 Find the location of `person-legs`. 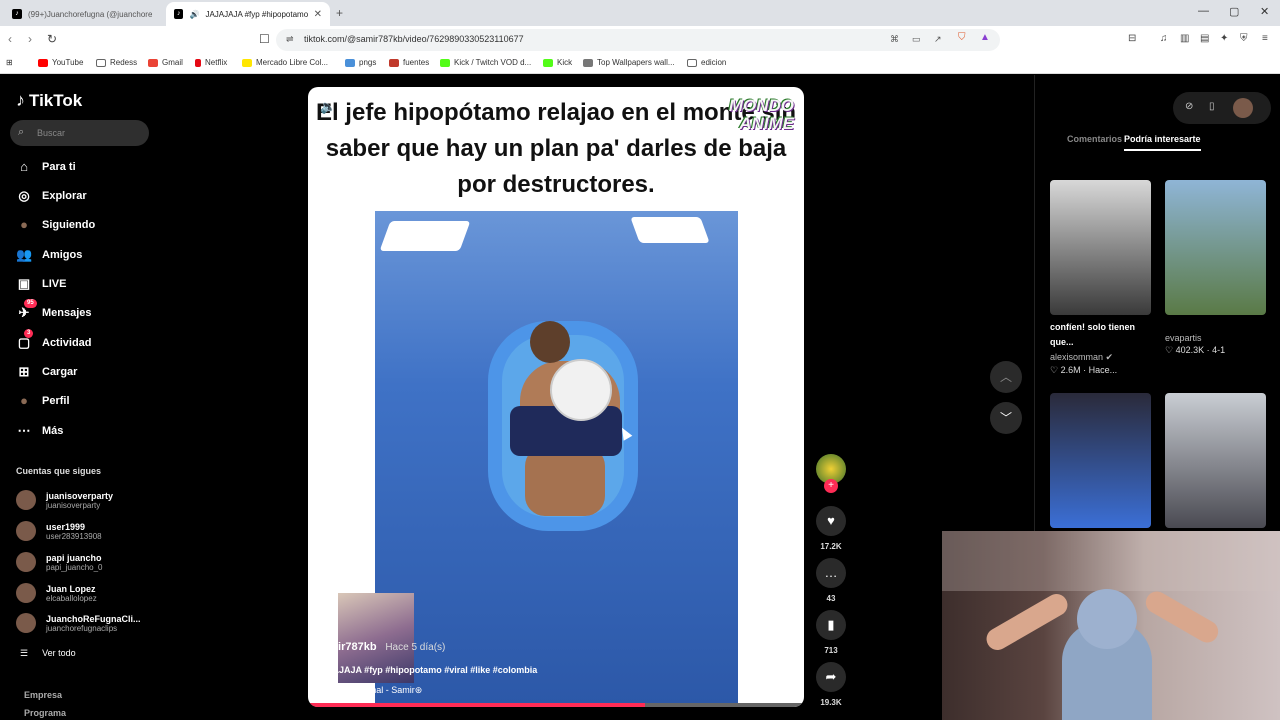

person-legs is located at coordinates (565, 481).